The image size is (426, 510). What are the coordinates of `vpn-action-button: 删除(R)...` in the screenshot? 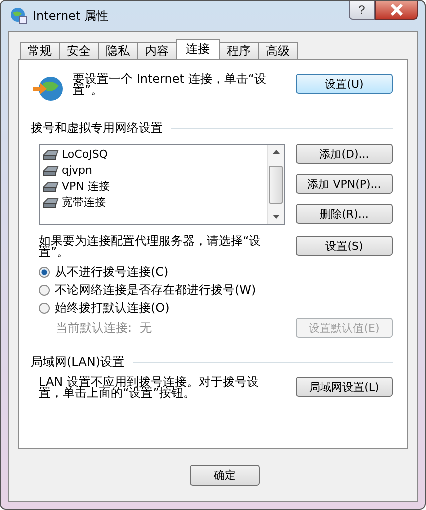 It's located at (344, 214).